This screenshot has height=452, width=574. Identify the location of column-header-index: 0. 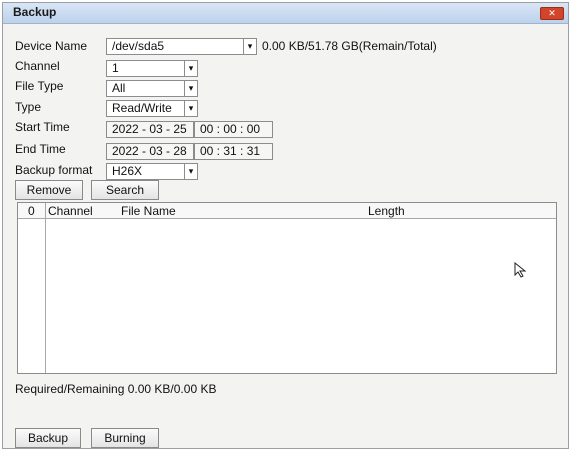
(31, 211).